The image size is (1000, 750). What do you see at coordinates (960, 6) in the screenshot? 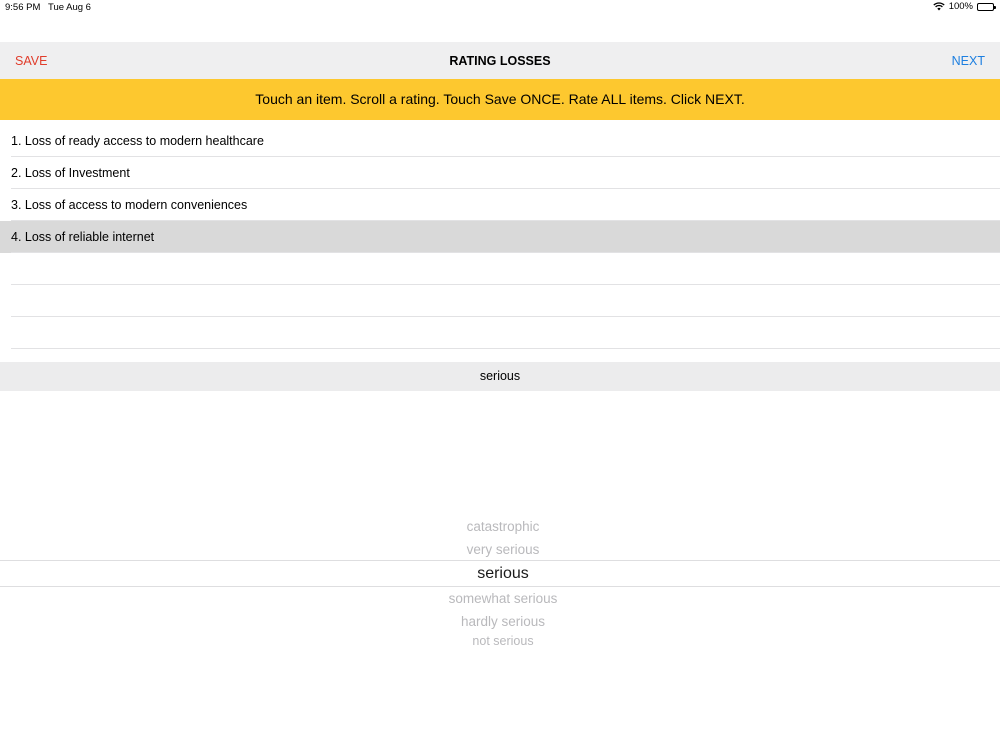
I see `battery-percent: 100%` at bounding box center [960, 6].